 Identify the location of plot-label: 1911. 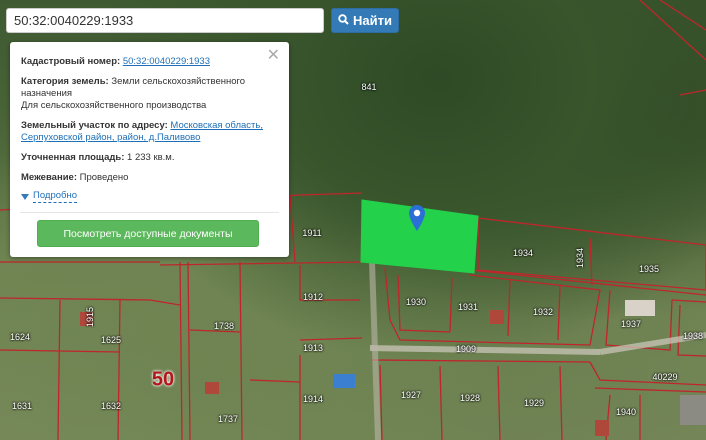
(312, 233).